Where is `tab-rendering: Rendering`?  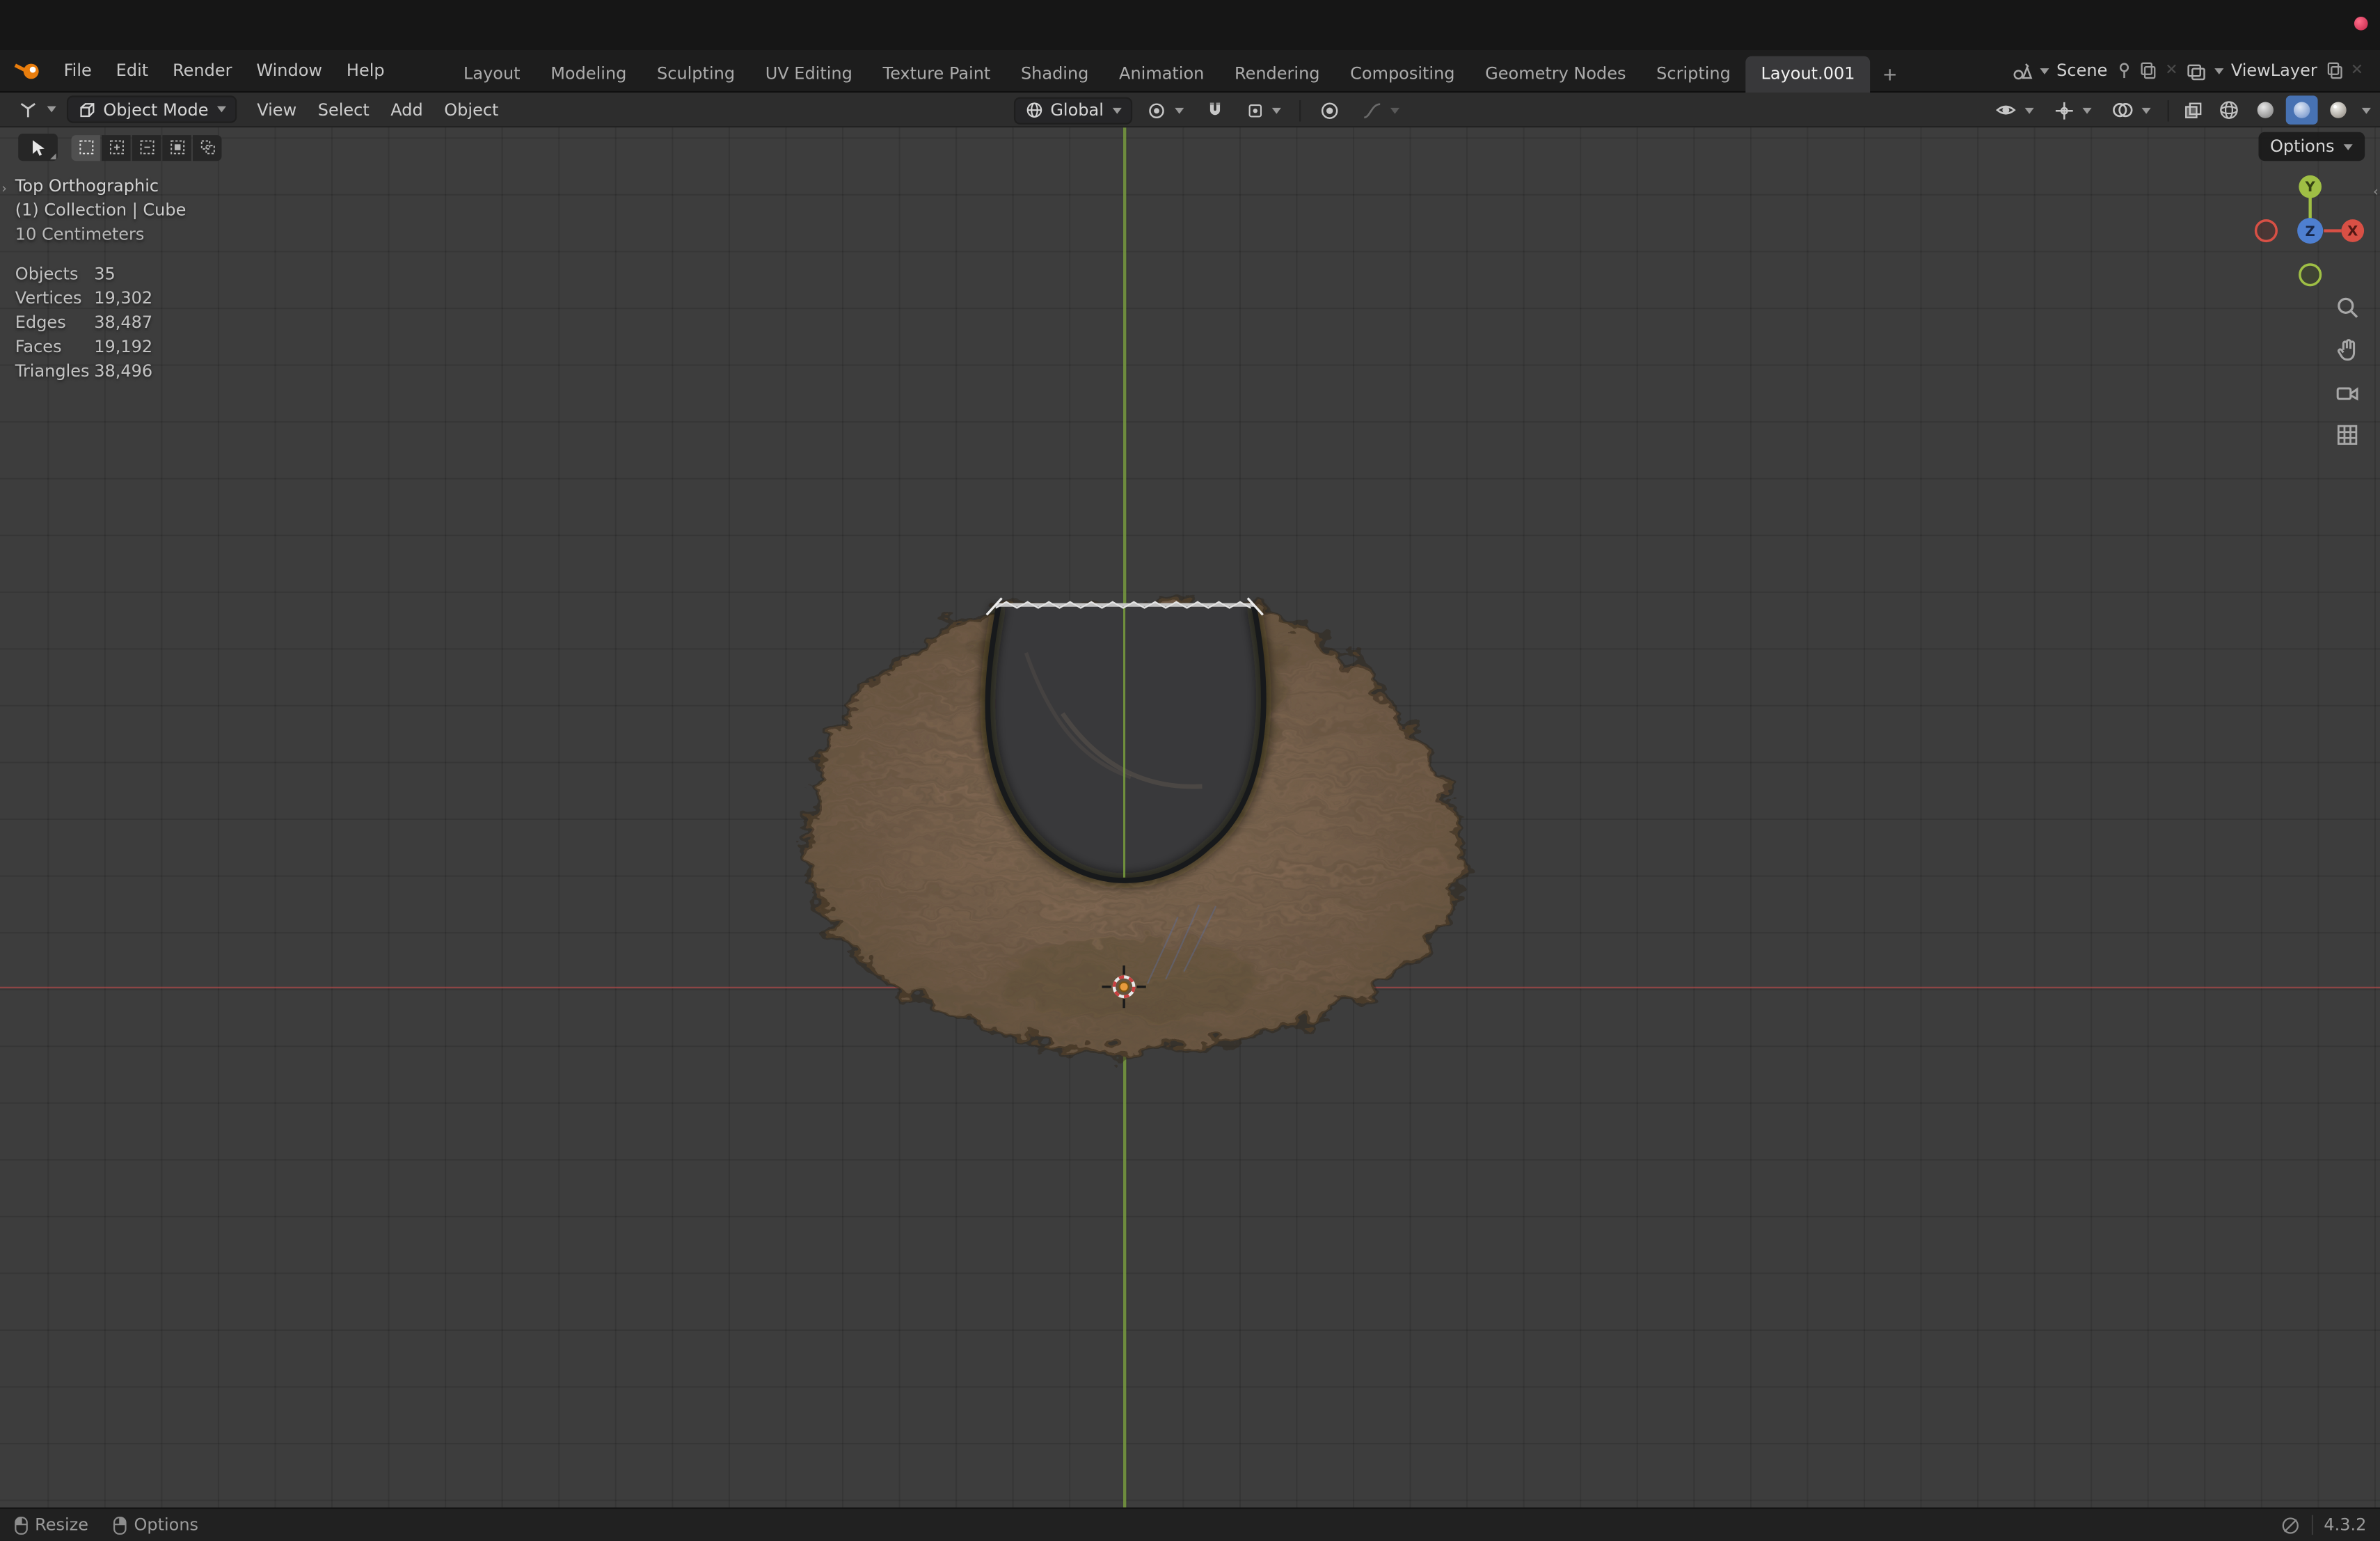
tab-rendering: Rendering is located at coordinates (1277, 74).